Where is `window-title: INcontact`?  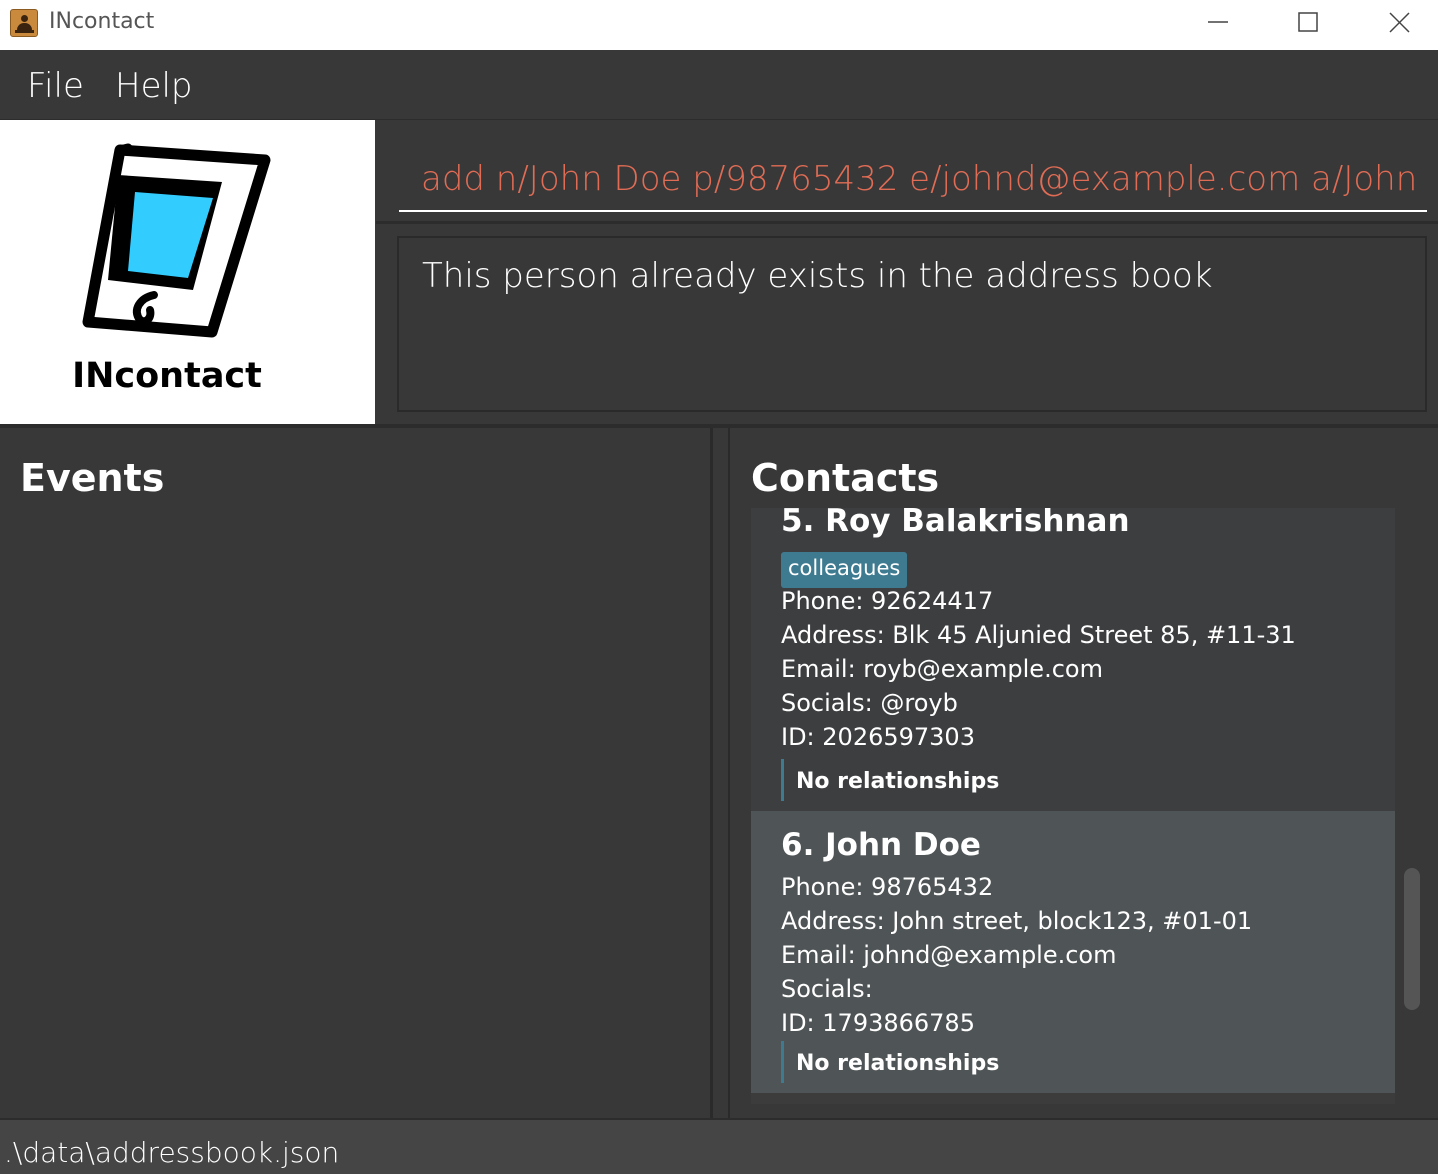 window-title: INcontact is located at coordinates (102, 21).